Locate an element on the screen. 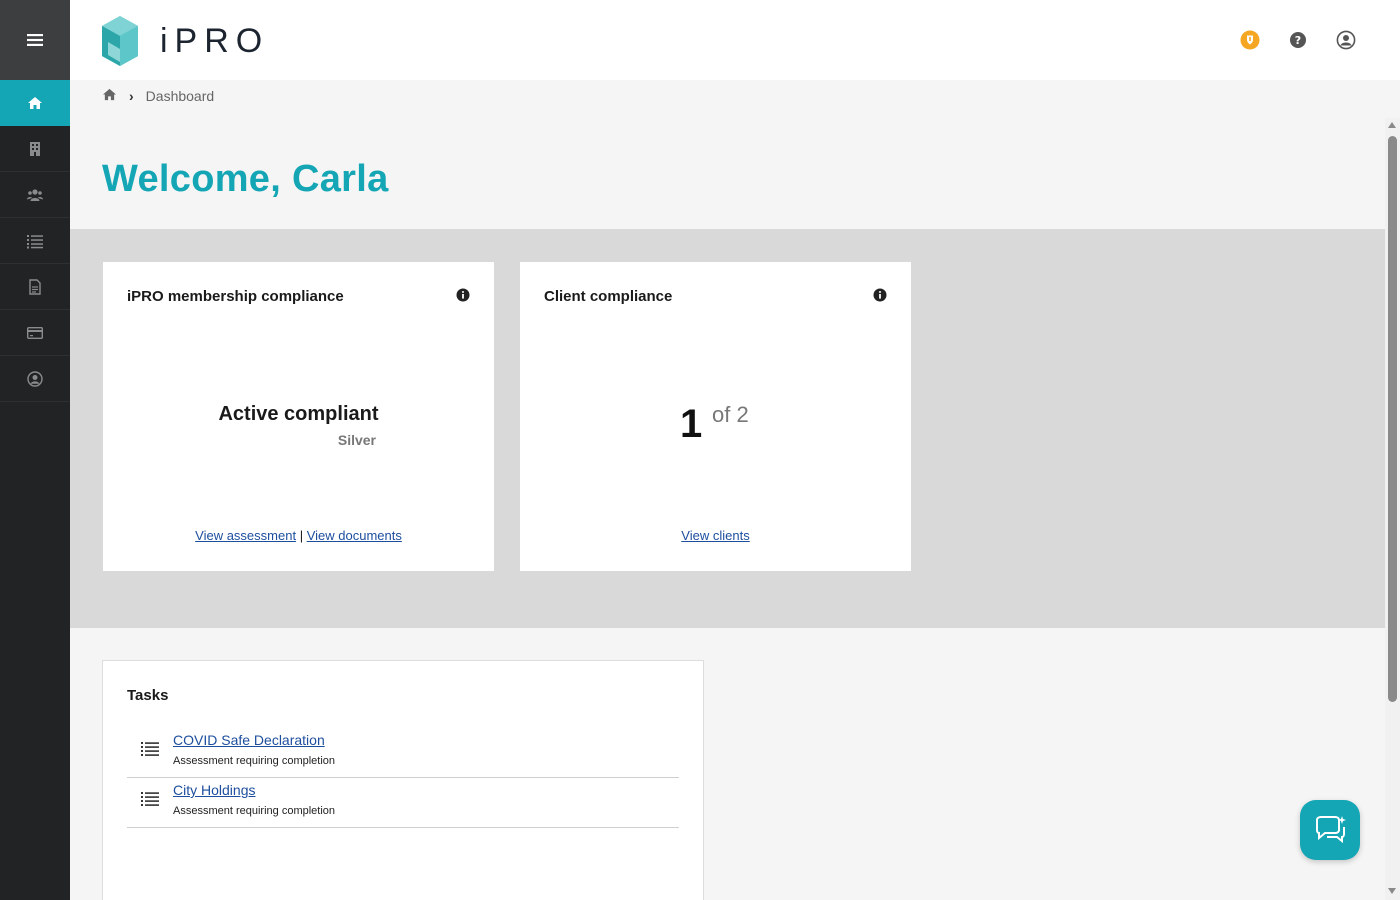 The image size is (1400, 900). badge-icon is located at coordinates (1250, 40).